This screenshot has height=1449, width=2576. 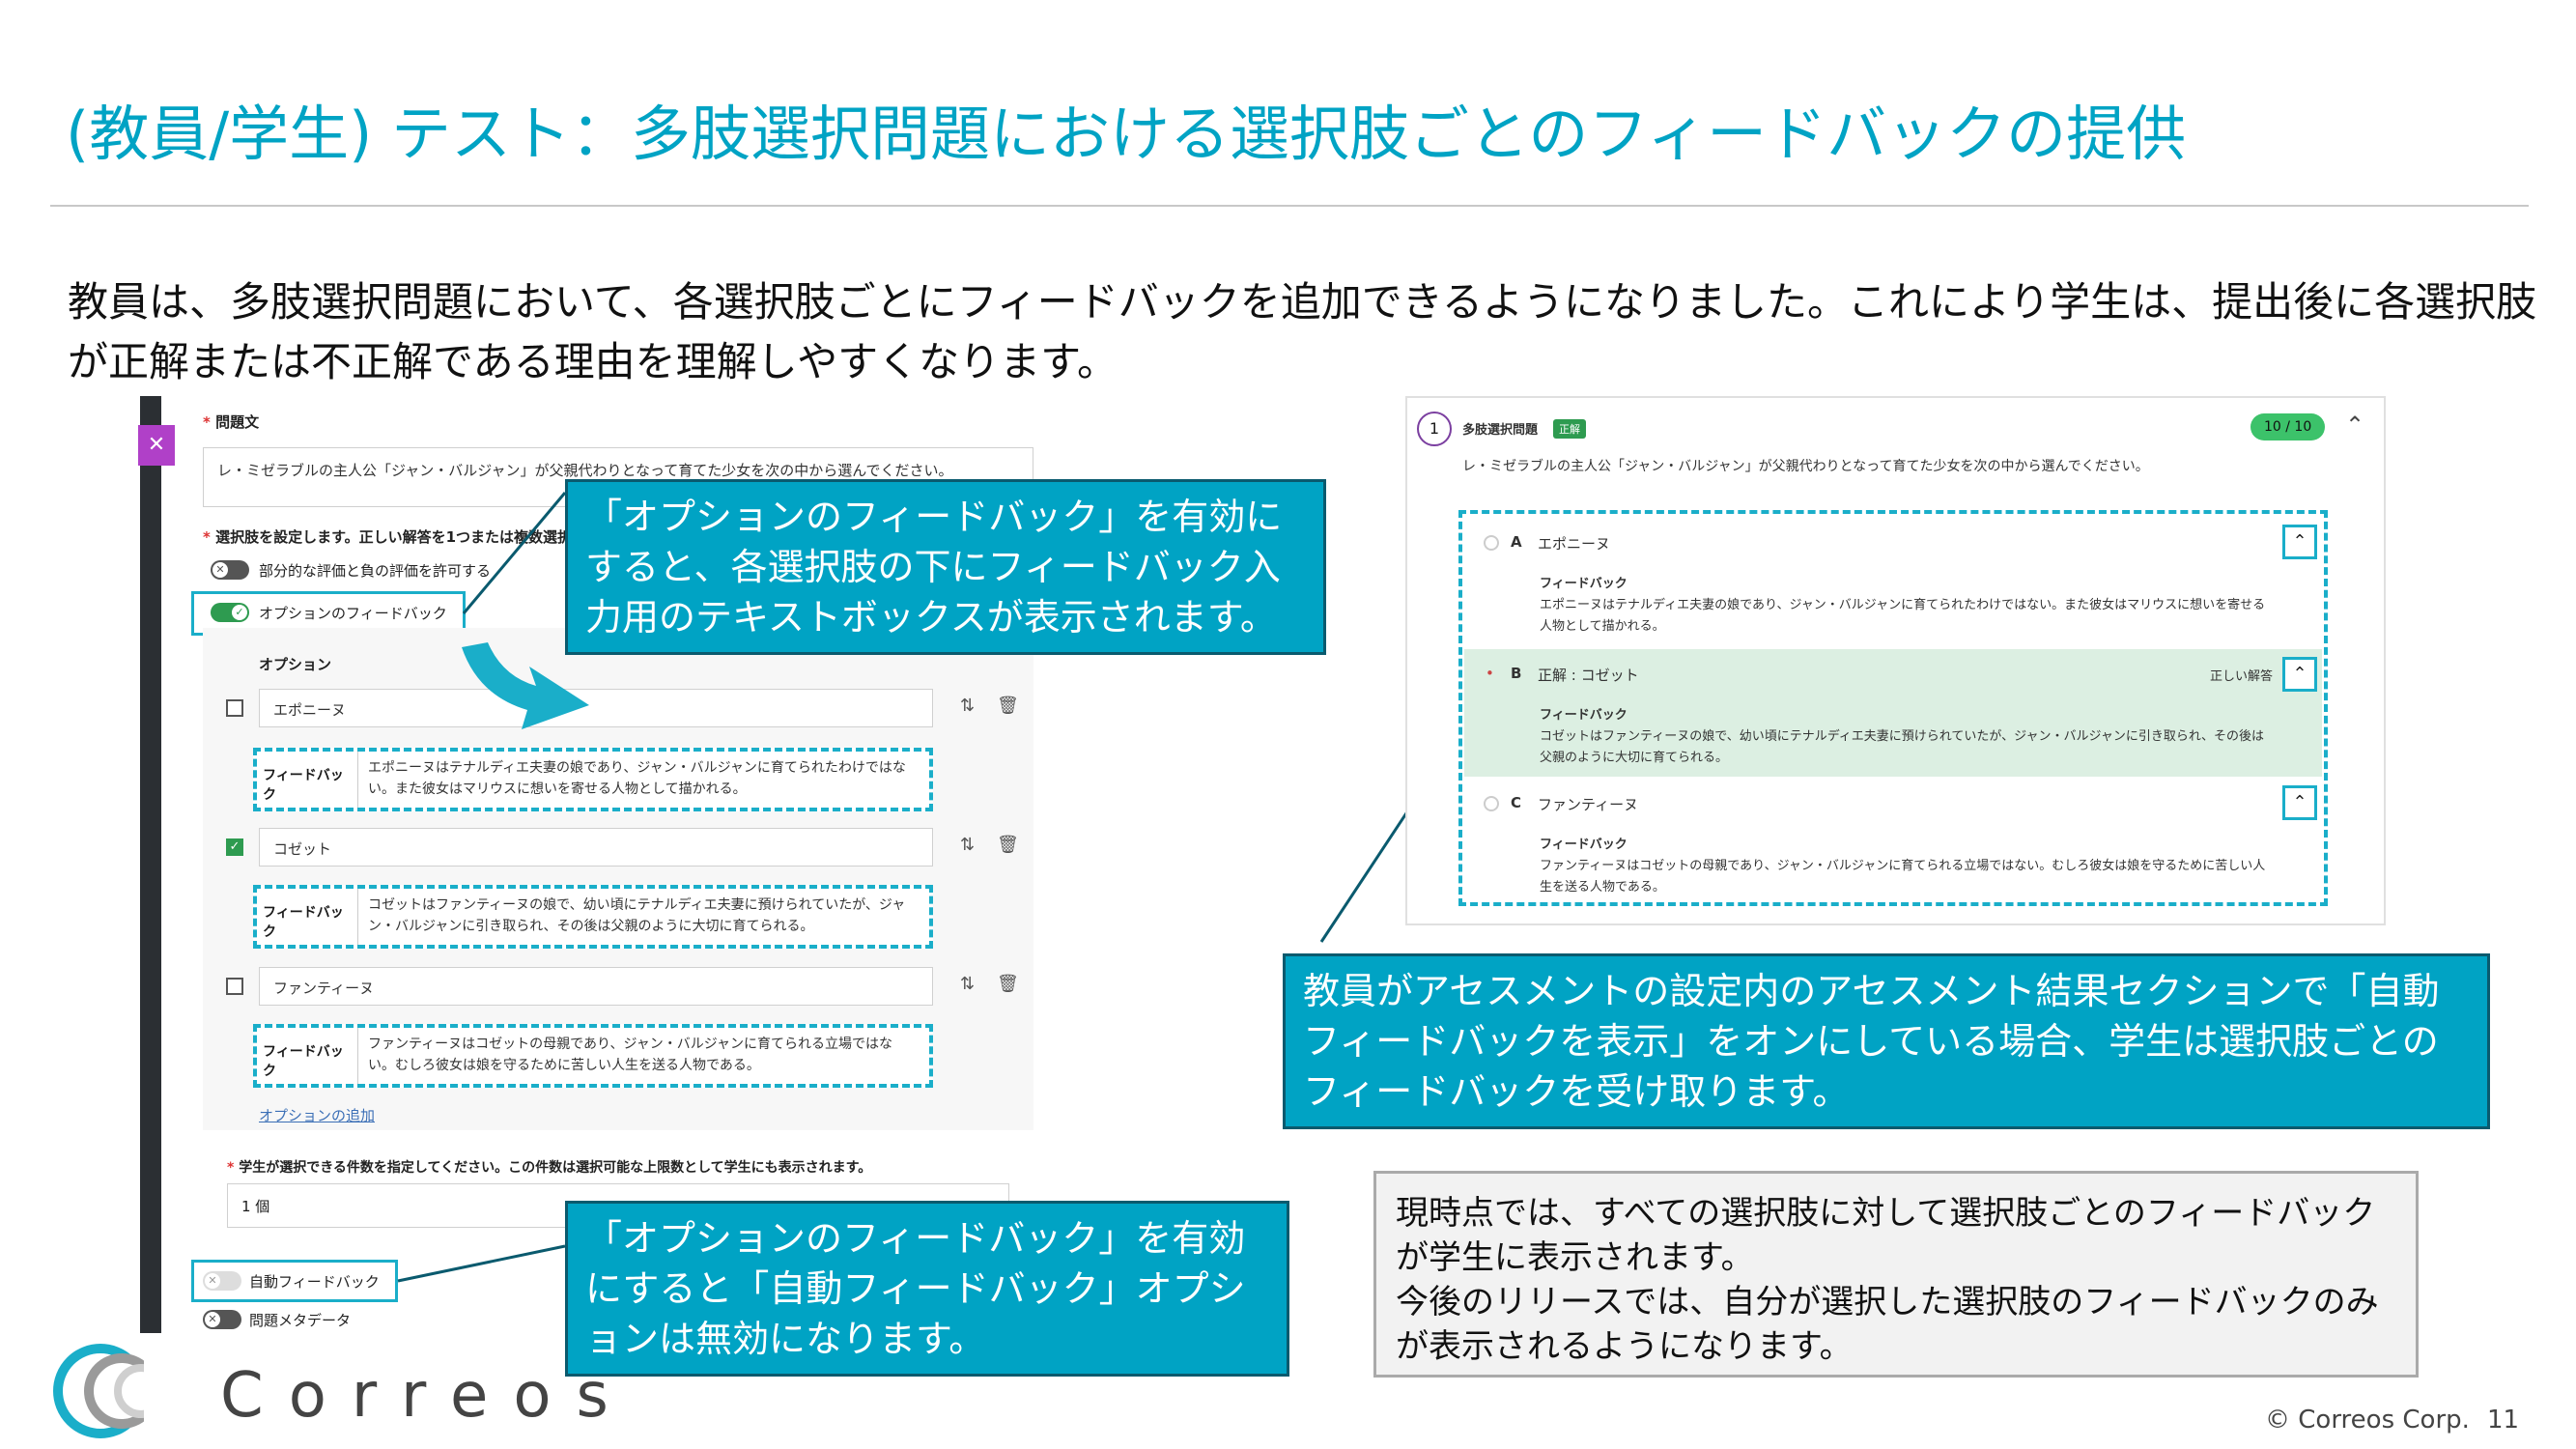 I want to click on option-radio-c, so click(x=1491, y=803).